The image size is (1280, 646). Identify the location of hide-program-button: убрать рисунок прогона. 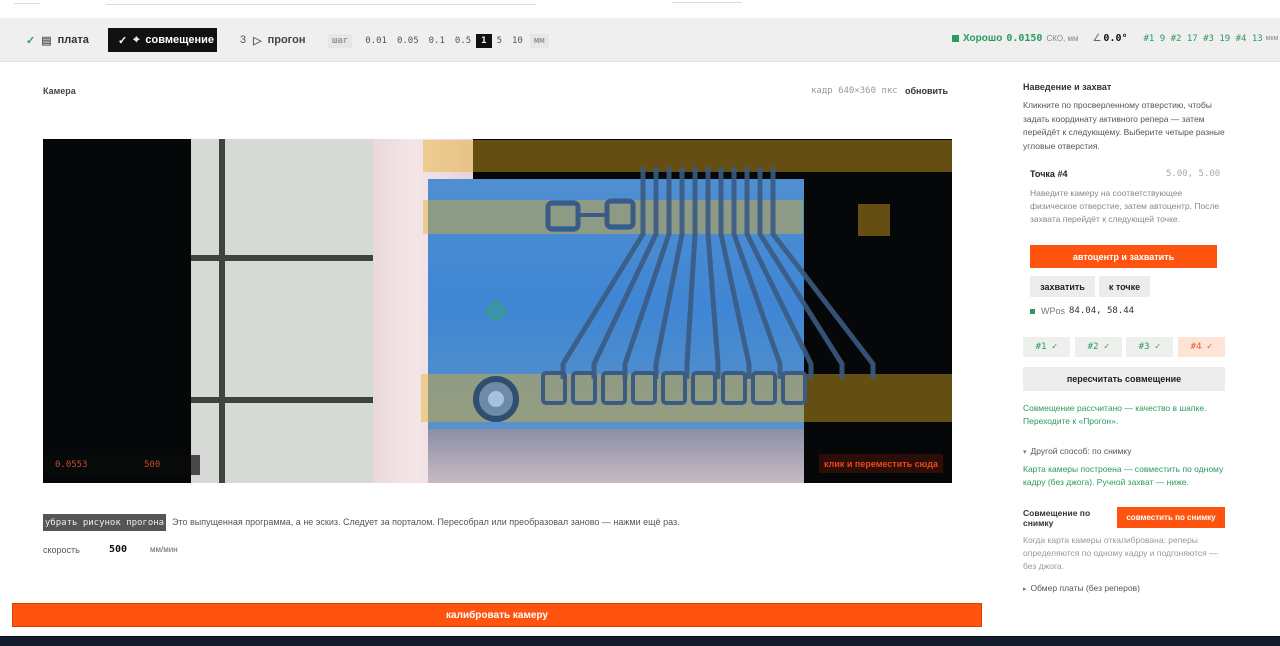
(104, 522).